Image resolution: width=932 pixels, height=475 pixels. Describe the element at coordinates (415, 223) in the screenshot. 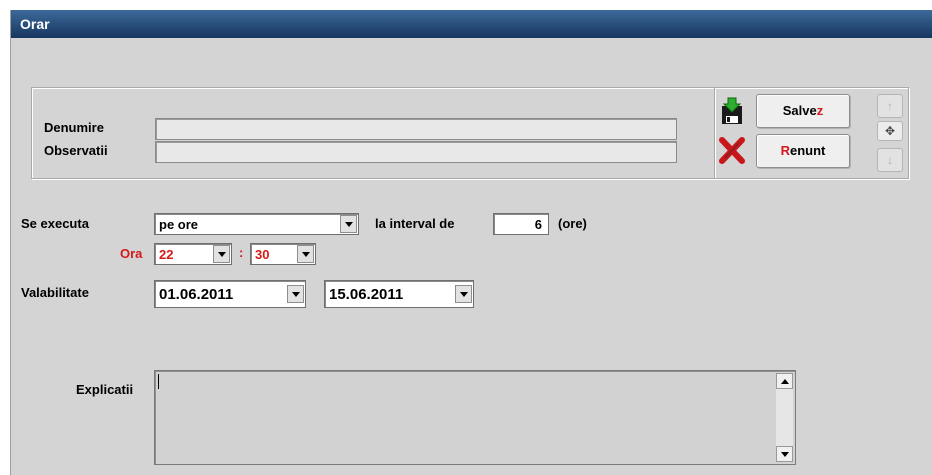

I see `interval-label: la interval de` at that location.